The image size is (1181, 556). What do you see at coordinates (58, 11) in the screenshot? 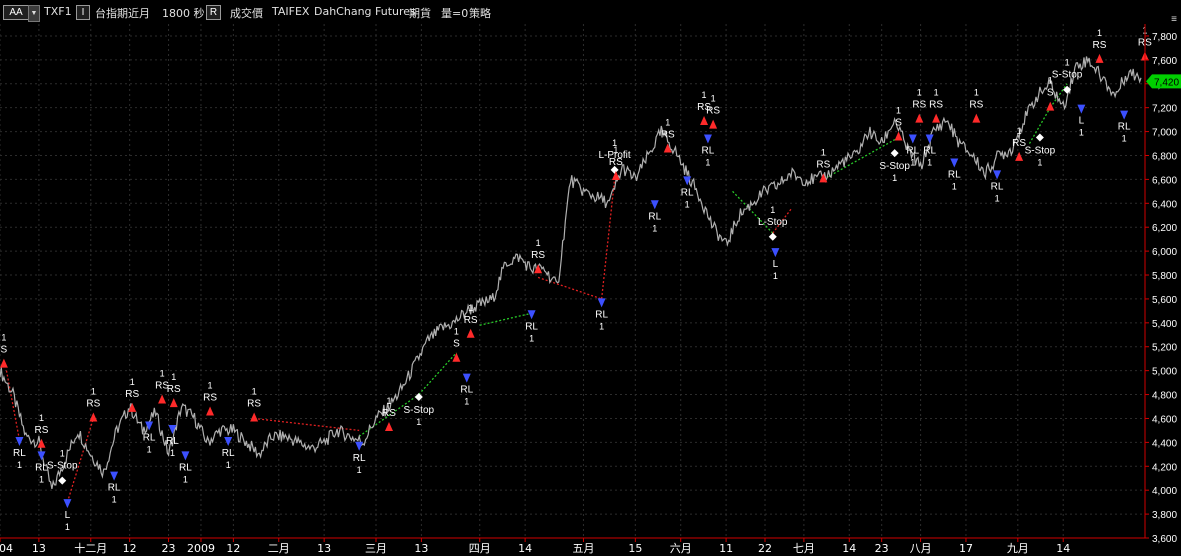
I see `symbol-label: TXF1` at bounding box center [58, 11].